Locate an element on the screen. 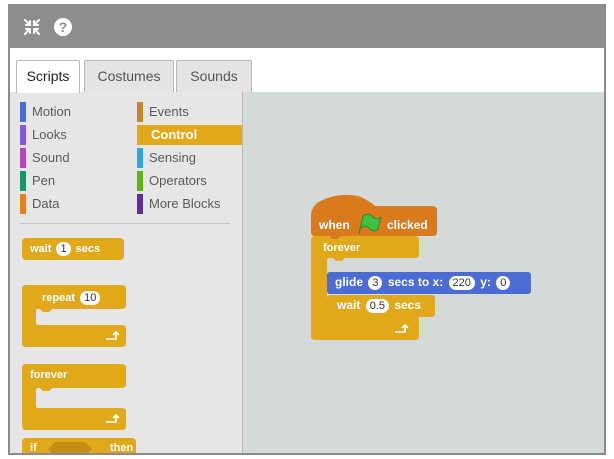  wait-seconds-input: 1 is located at coordinates (63, 249).